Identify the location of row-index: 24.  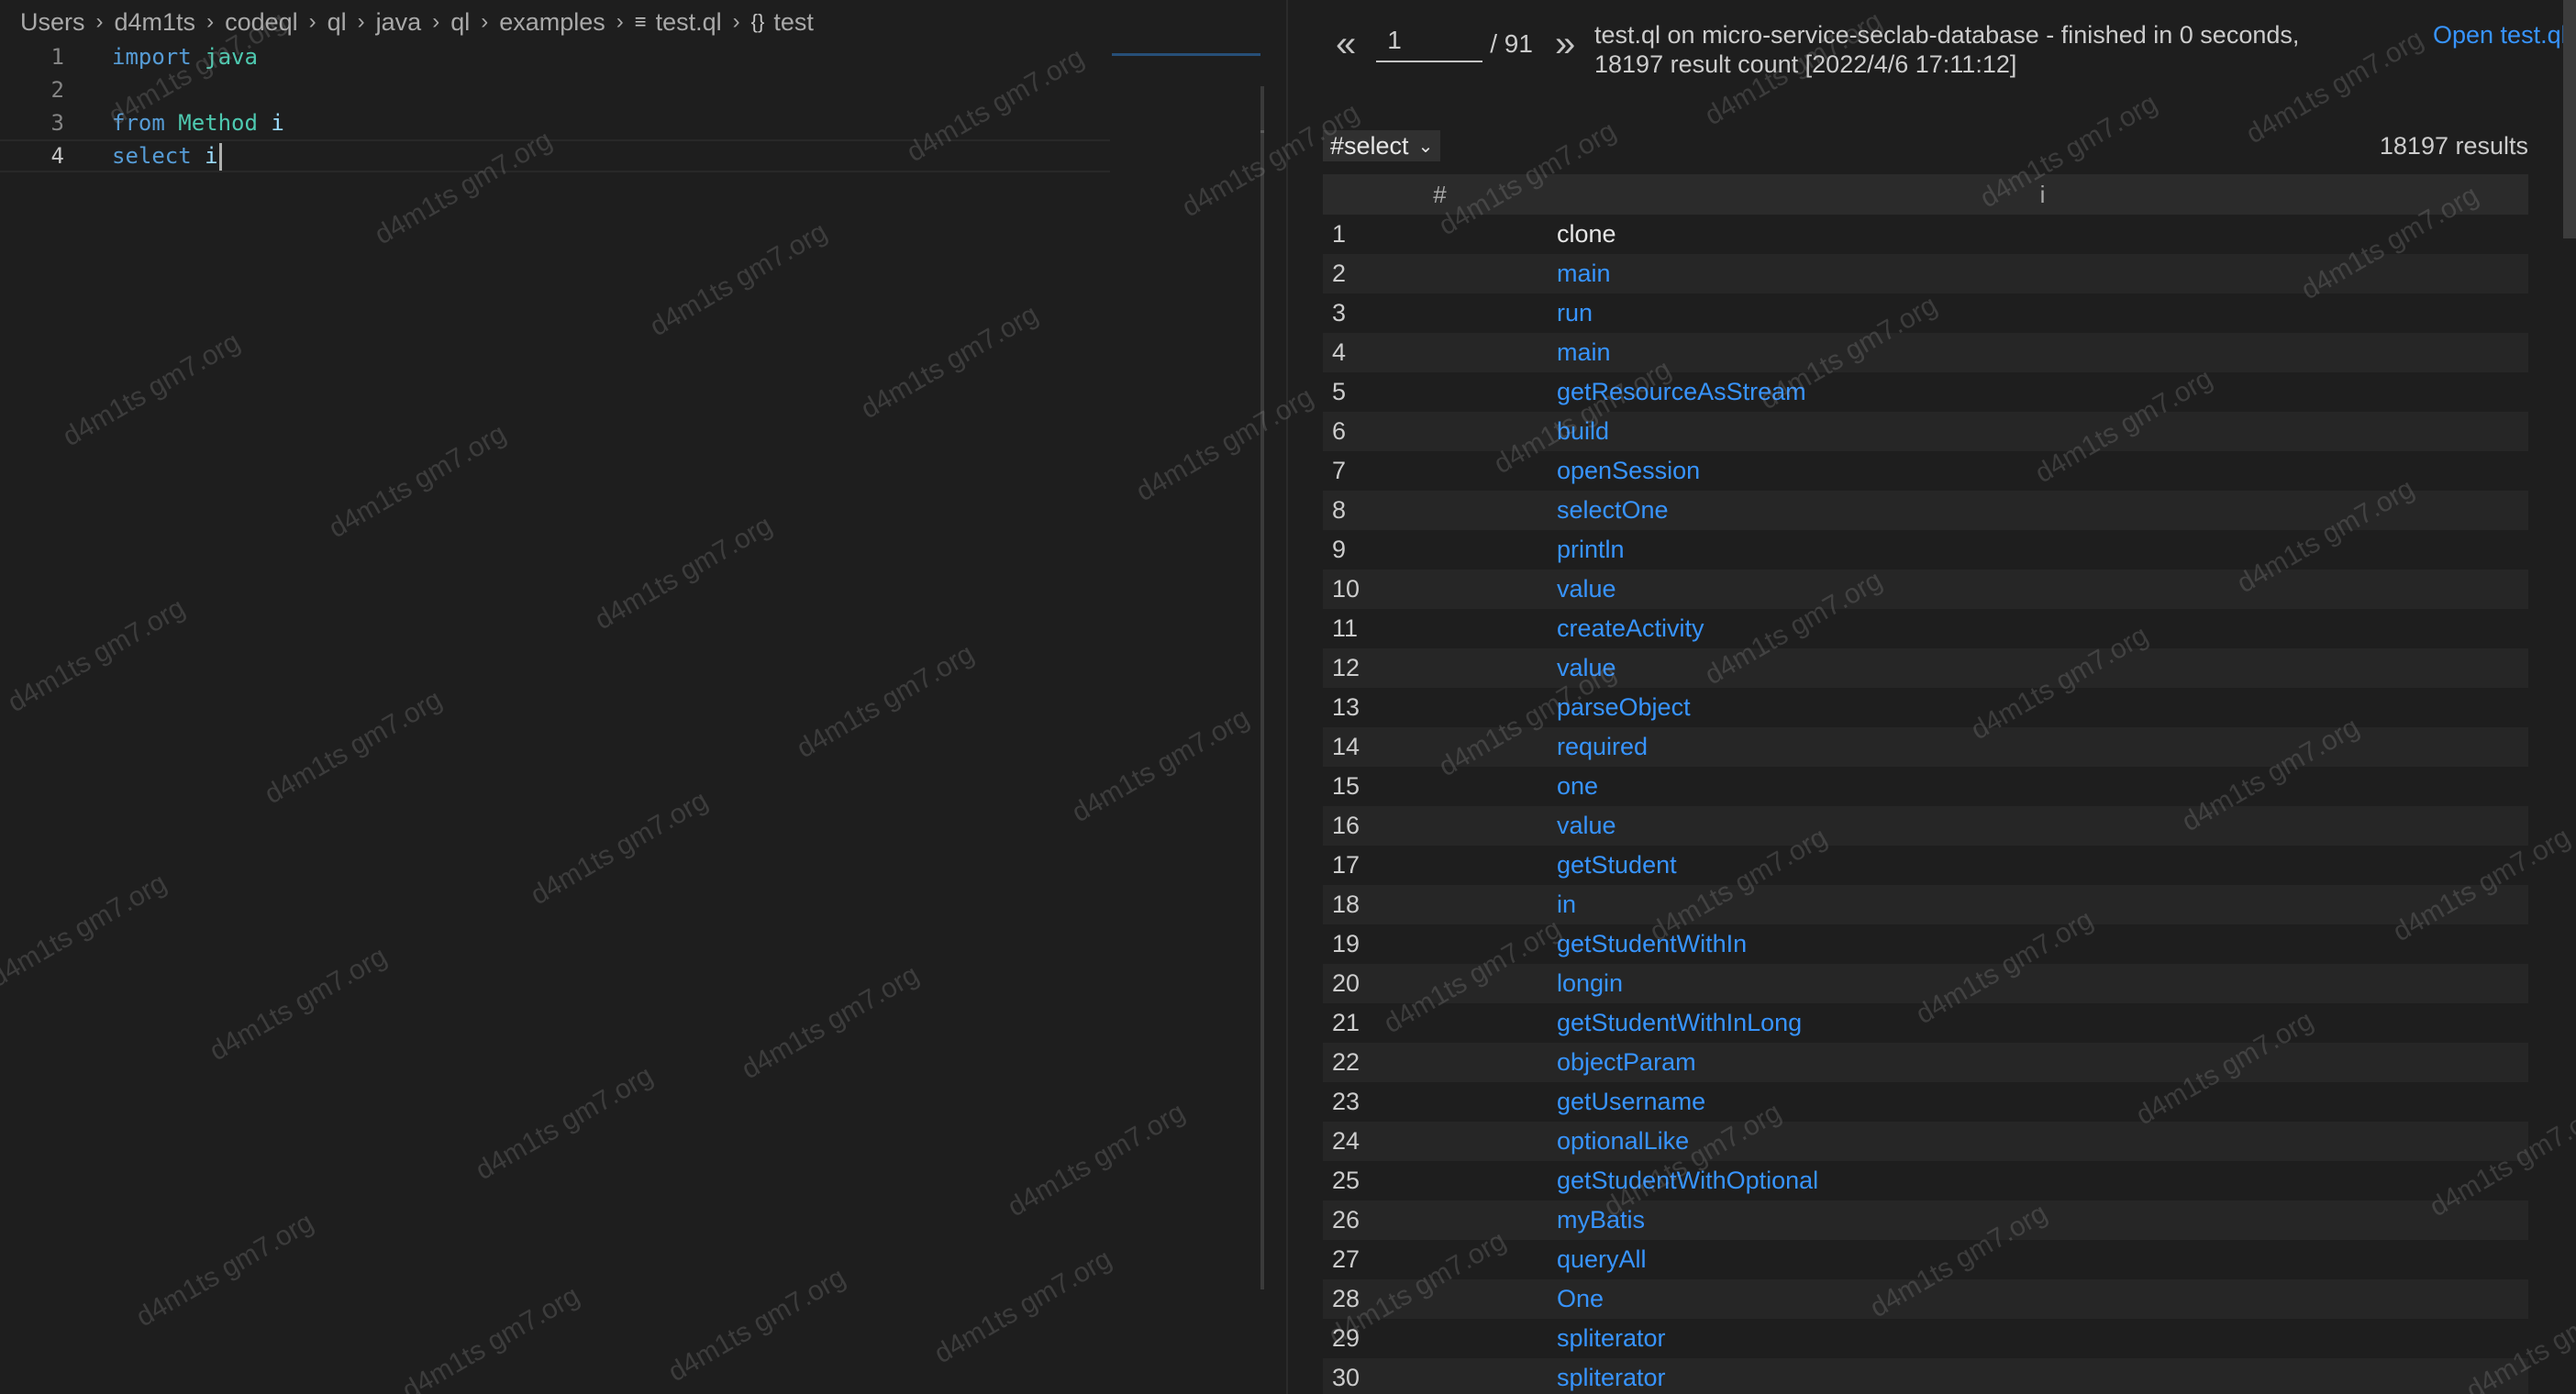
(1440, 1141).